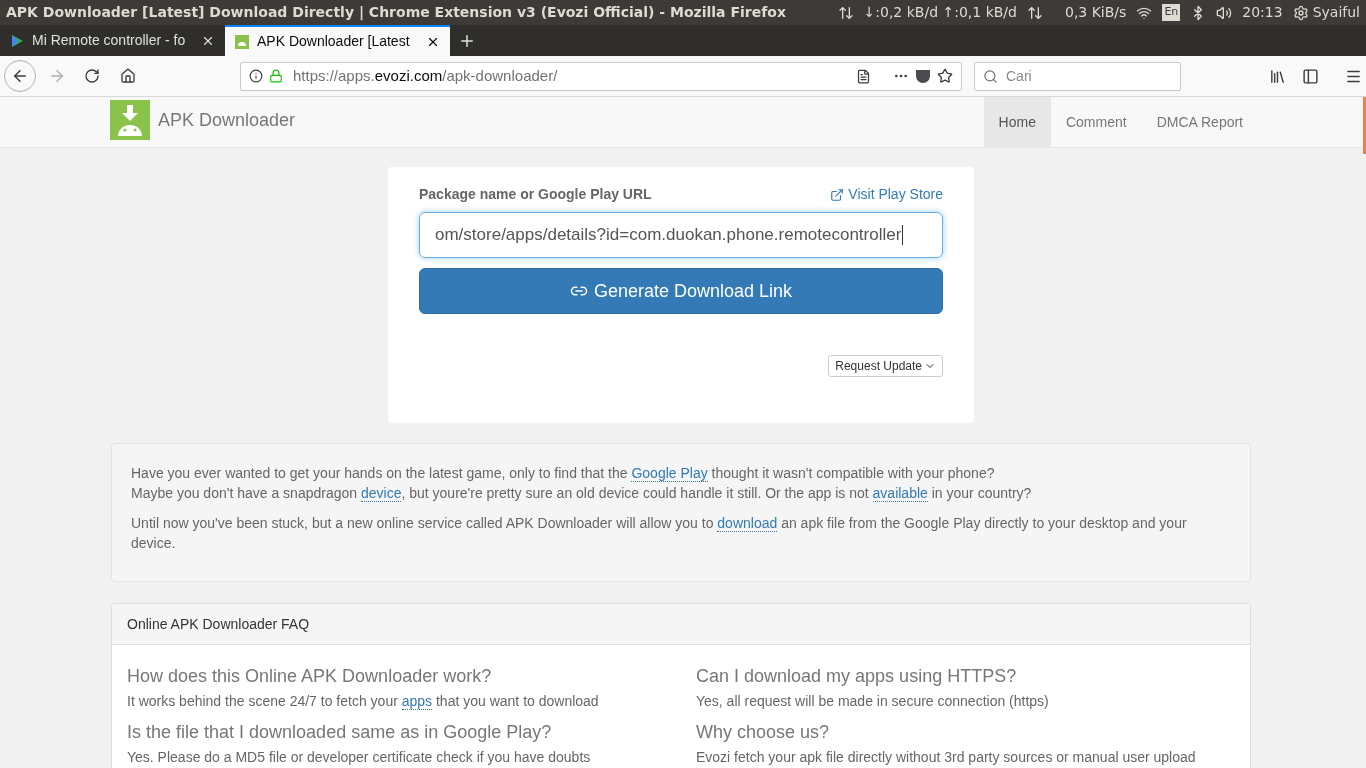  What do you see at coordinates (256, 76) in the screenshot?
I see `info-icon` at bounding box center [256, 76].